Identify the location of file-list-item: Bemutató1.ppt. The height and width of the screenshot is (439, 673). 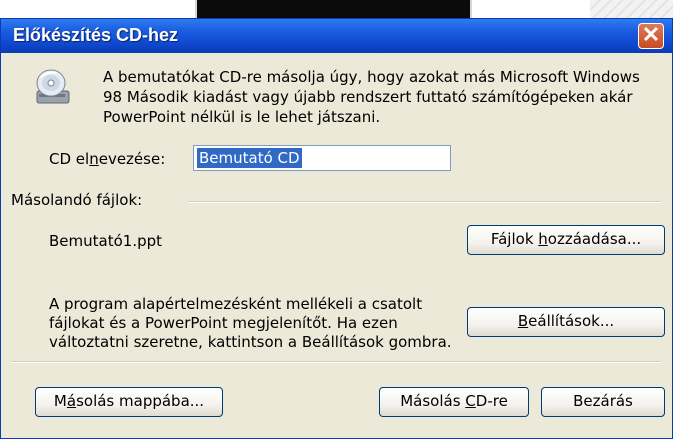
(105, 241).